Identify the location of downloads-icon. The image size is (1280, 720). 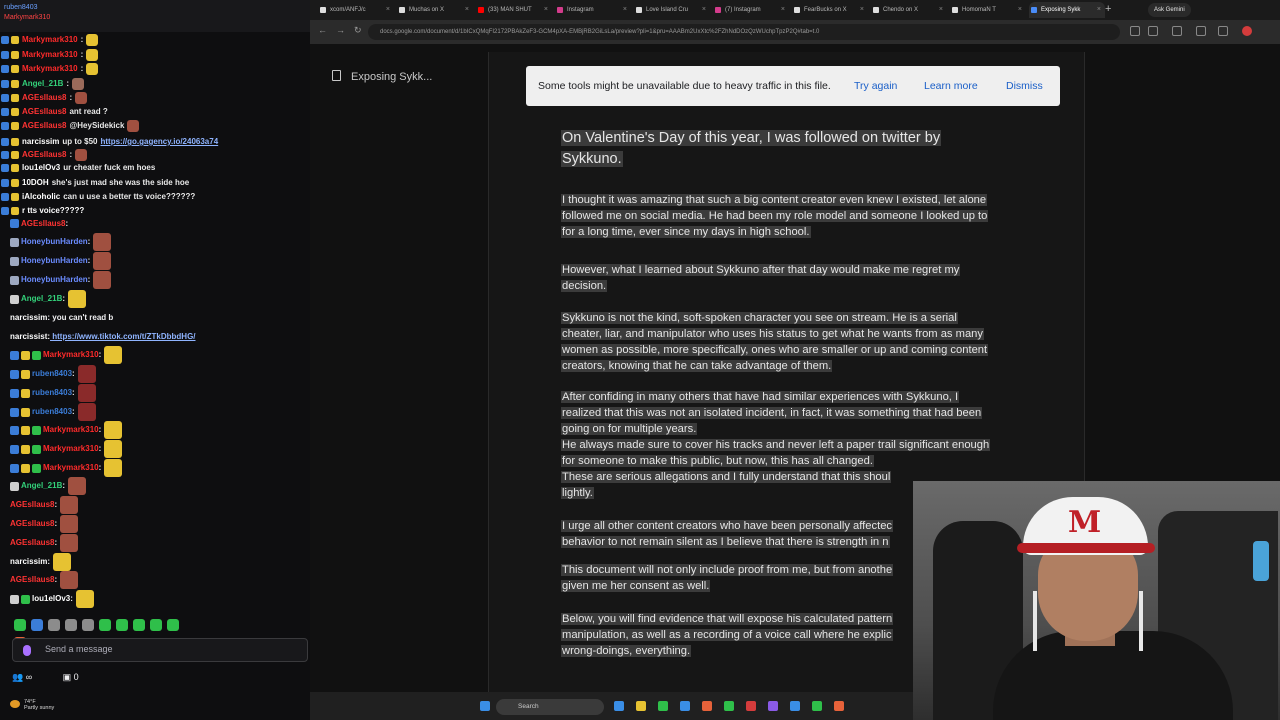
(1201, 31).